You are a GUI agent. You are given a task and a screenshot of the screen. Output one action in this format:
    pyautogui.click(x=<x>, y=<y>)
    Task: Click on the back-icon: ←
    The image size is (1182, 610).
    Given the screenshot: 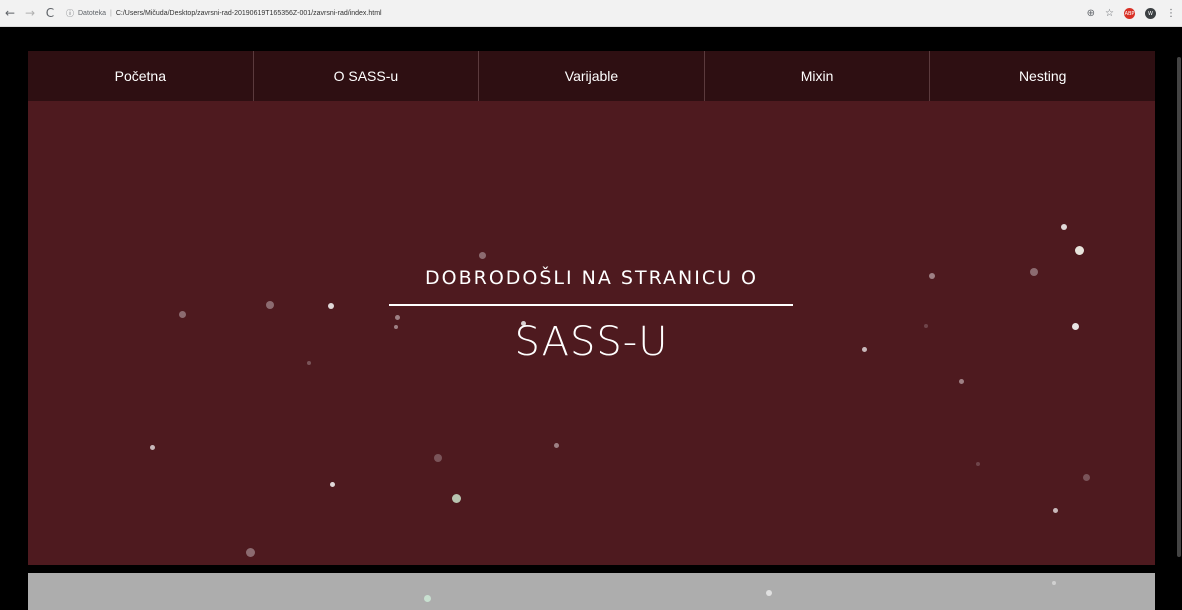 What is the action you would take?
    pyautogui.click(x=10, y=13)
    